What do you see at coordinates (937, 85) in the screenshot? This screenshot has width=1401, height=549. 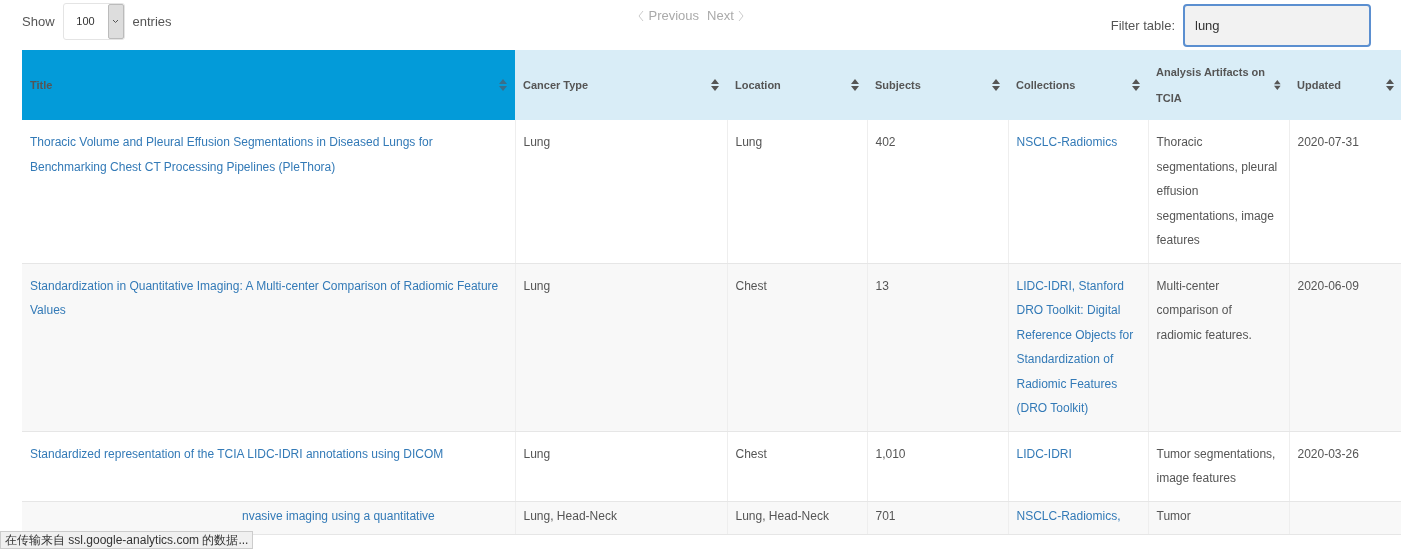 I see `column-header: Subjects` at bounding box center [937, 85].